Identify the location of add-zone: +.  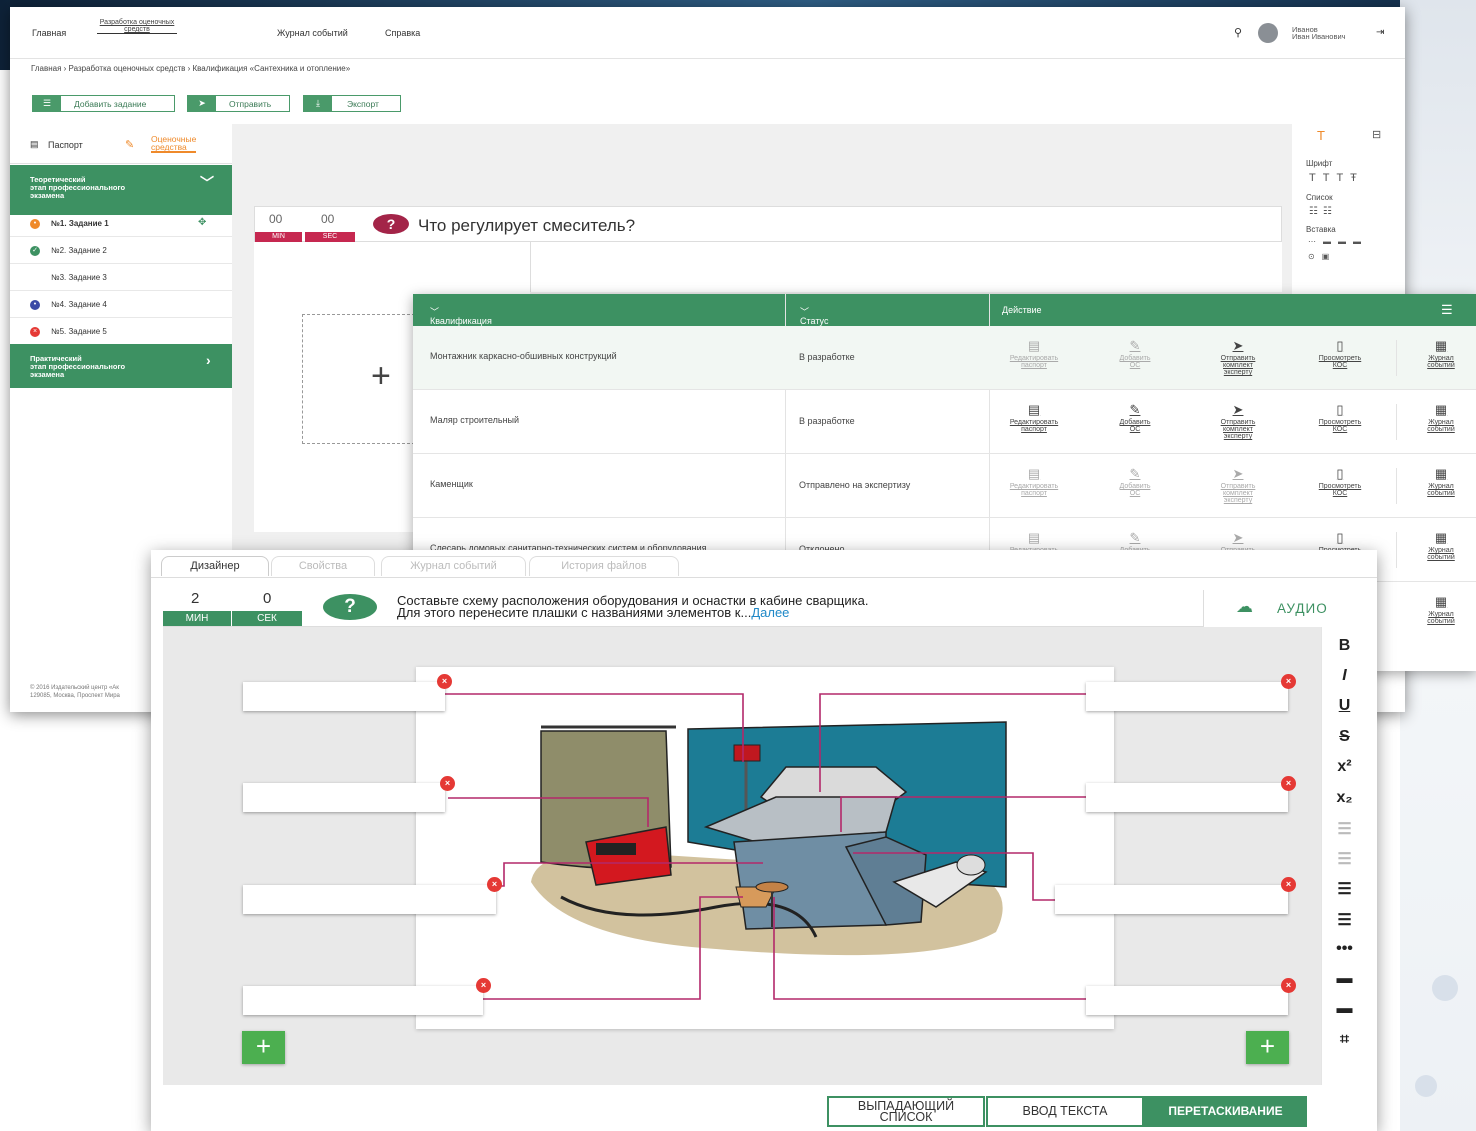
(363, 379).